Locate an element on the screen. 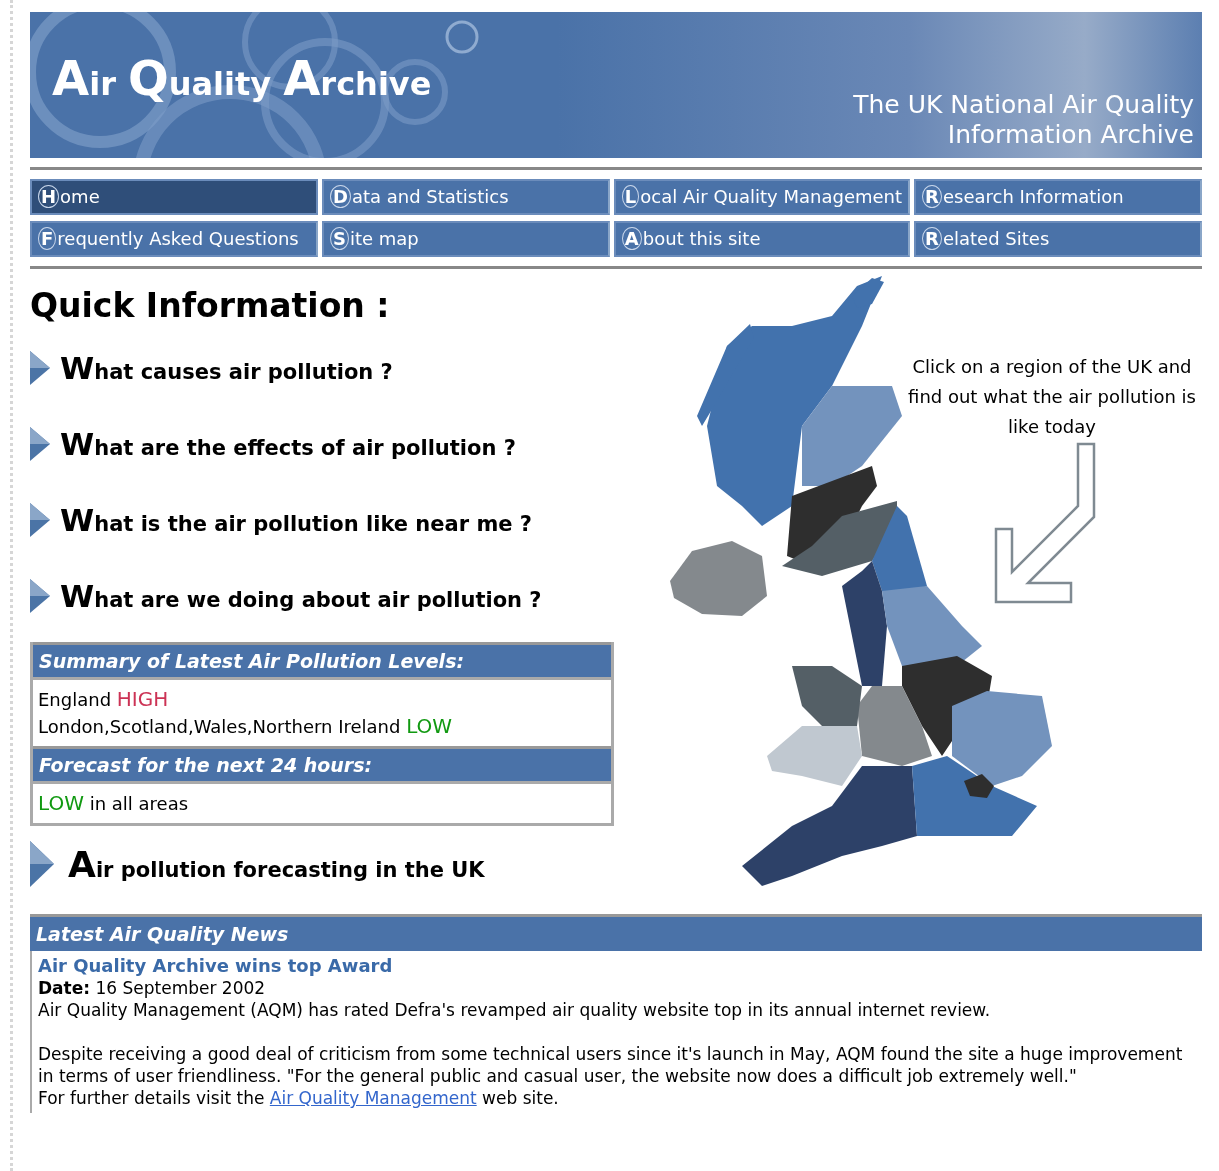 This screenshot has width=1219, height=1171. areas-label: England is located at coordinates (75, 699).